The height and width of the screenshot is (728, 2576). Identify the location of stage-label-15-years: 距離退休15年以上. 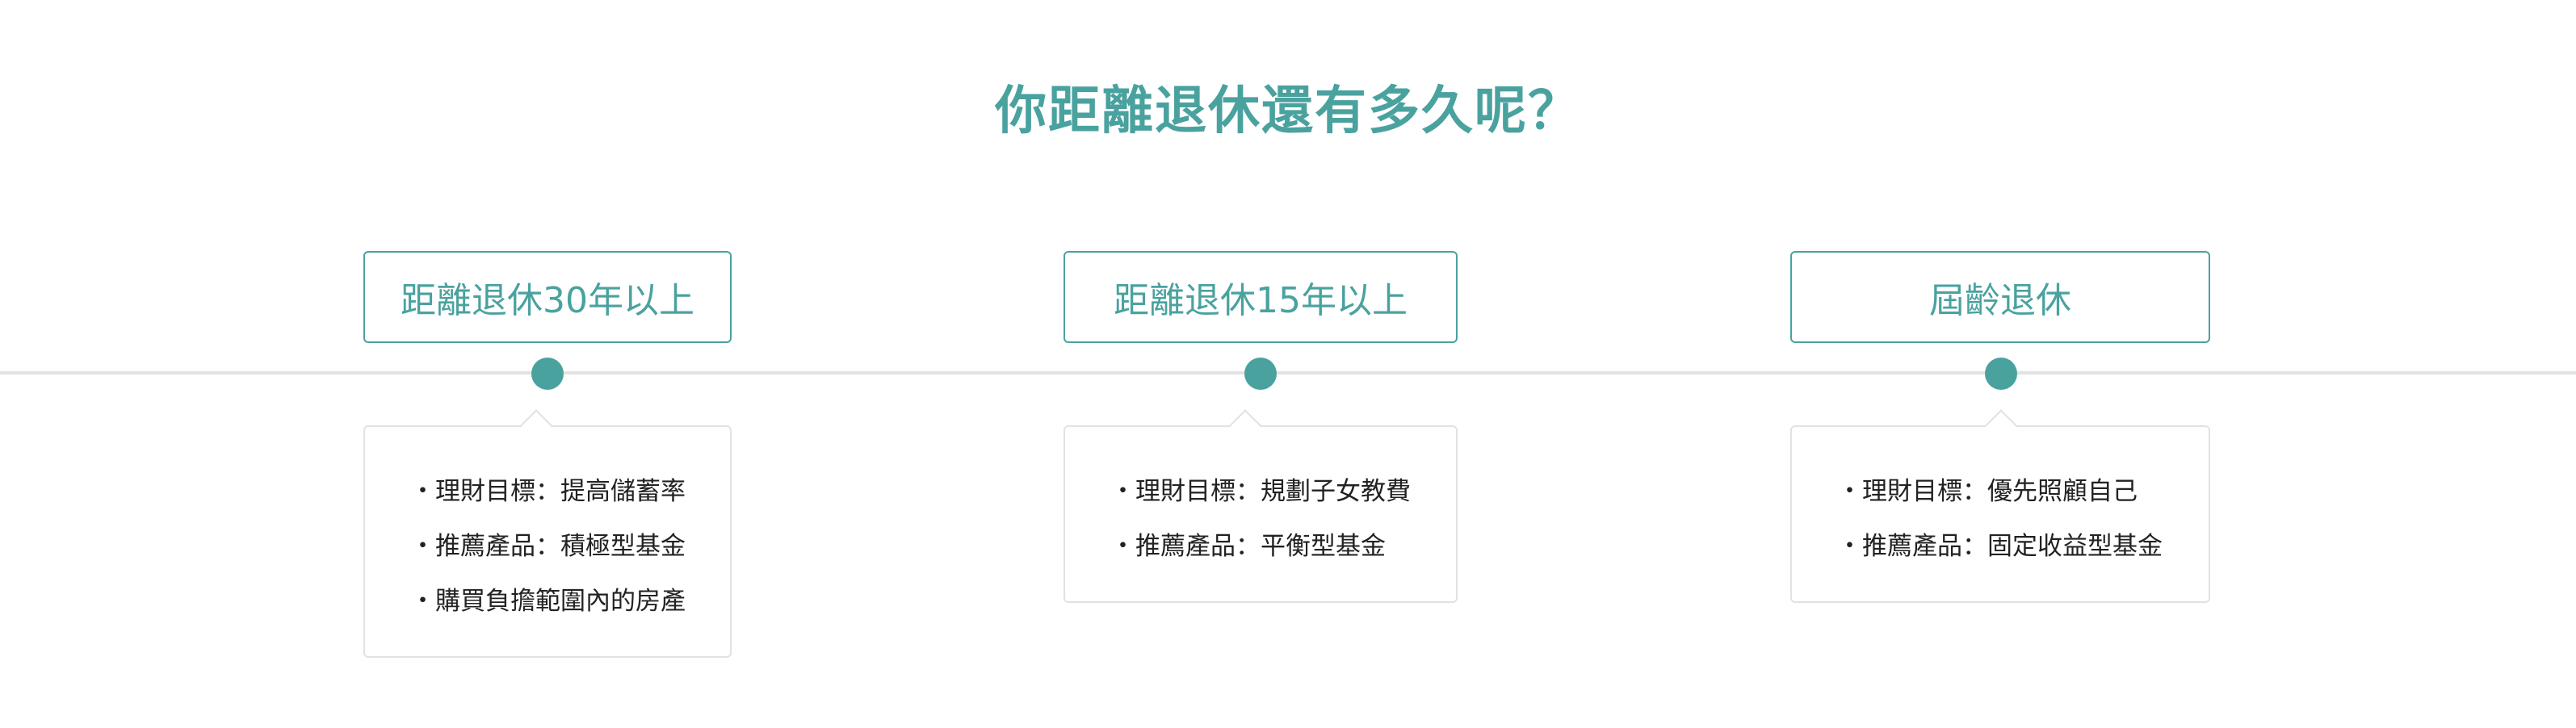
(1261, 297).